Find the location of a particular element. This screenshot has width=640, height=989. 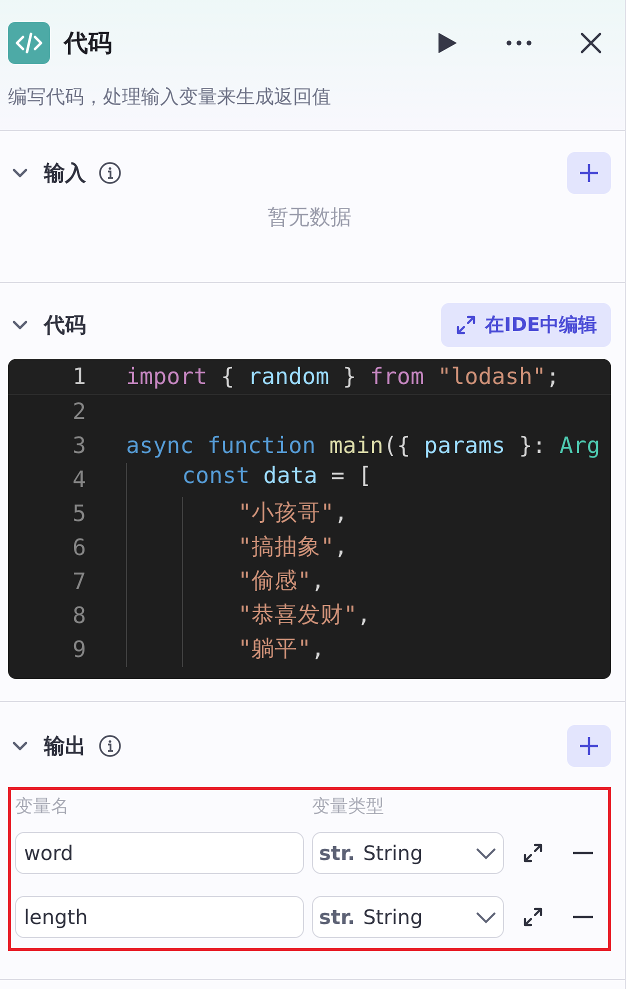

variable-name-field: length is located at coordinates (159, 917).